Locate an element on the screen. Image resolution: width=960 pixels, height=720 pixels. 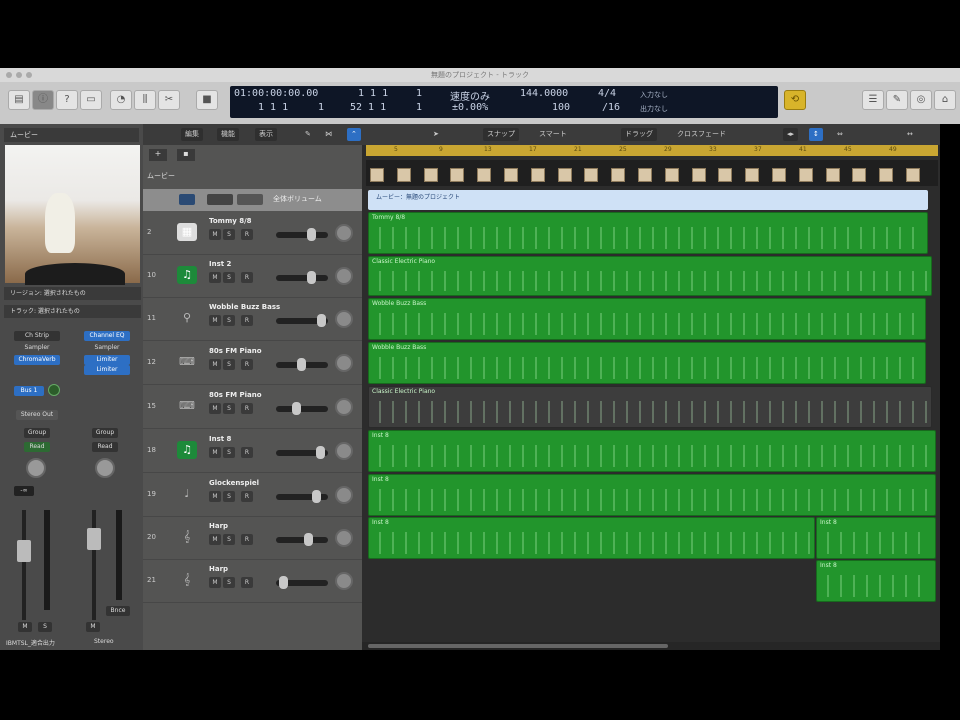
close-button is located at coordinates (9, 75).